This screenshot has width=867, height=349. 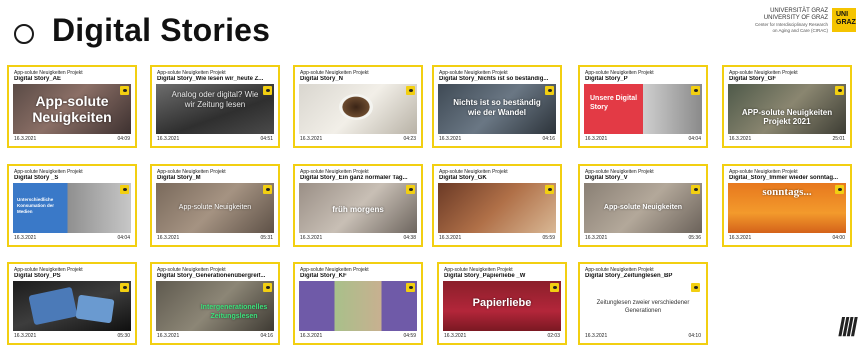 I want to click on card-thumbnail: Intergenerationelles Zeitungslesen, so click(x=215, y=306).